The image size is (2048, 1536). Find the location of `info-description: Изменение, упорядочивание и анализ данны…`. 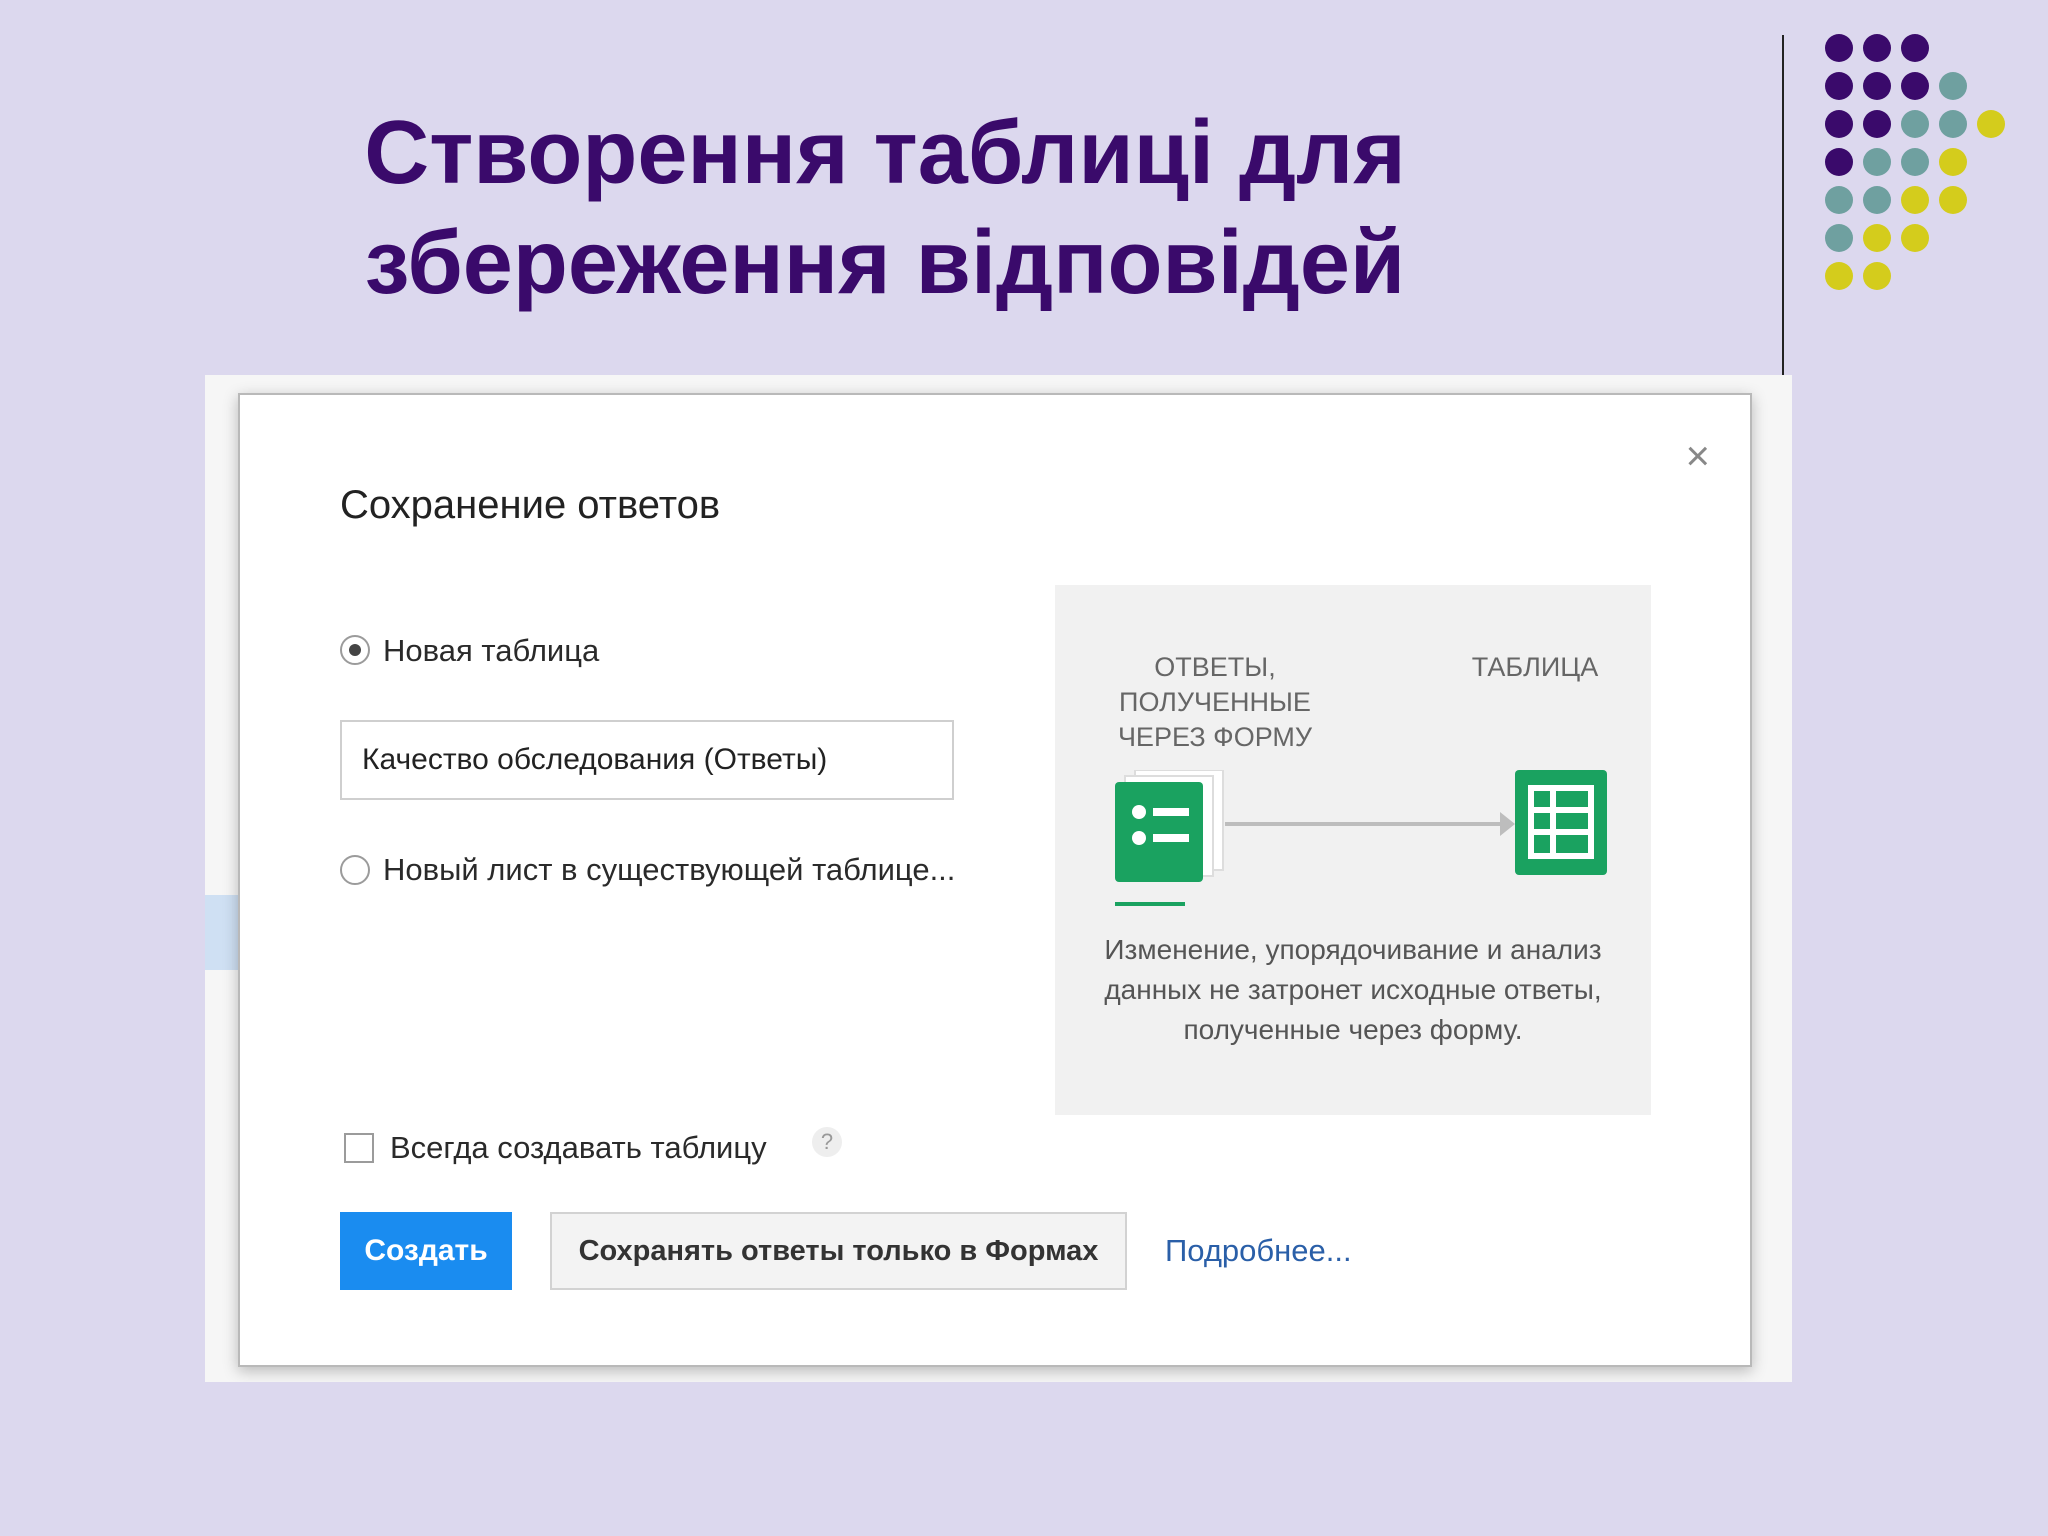

info-description: Изменение, упорядочивание и анализ данны… is located at coordinates (1353, 989).